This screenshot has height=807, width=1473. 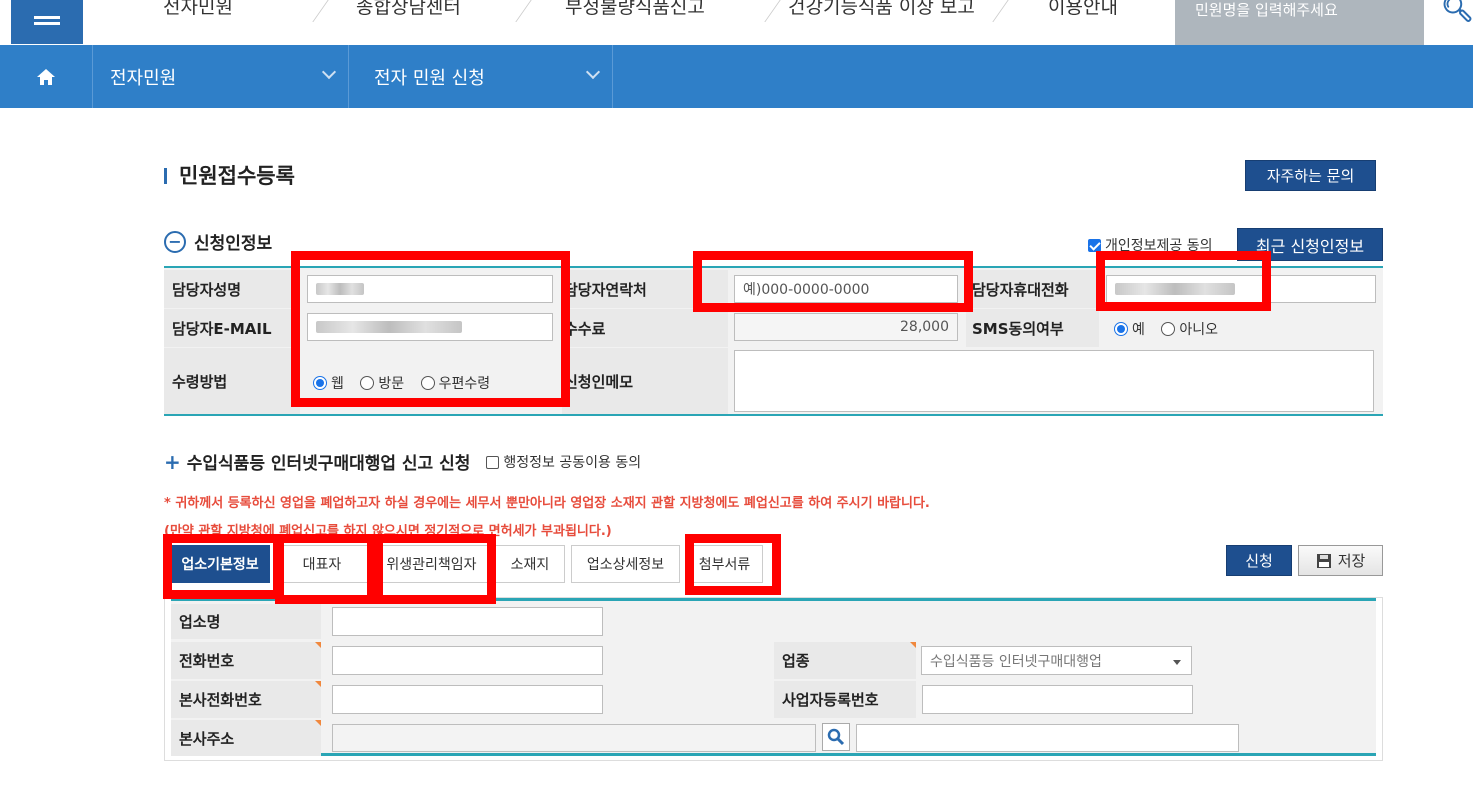 I want to click on breadcrumb-level1-label: 전자민원, so click(x=143, y=78).